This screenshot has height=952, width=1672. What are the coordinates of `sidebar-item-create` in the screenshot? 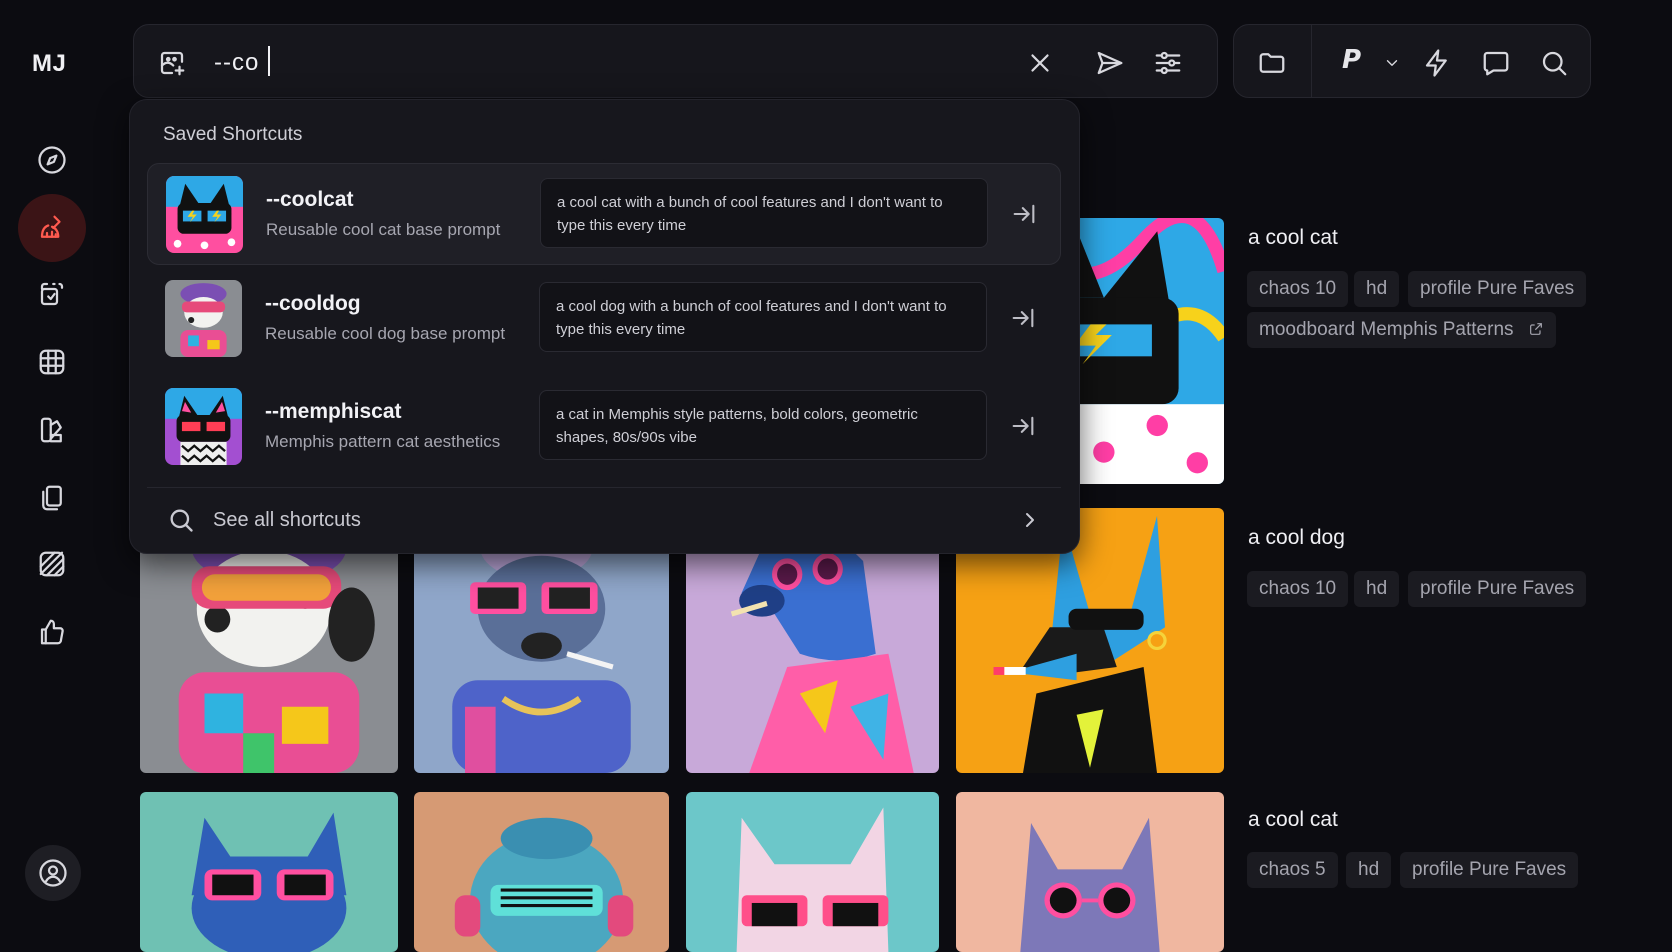 It's located at (52, 228).